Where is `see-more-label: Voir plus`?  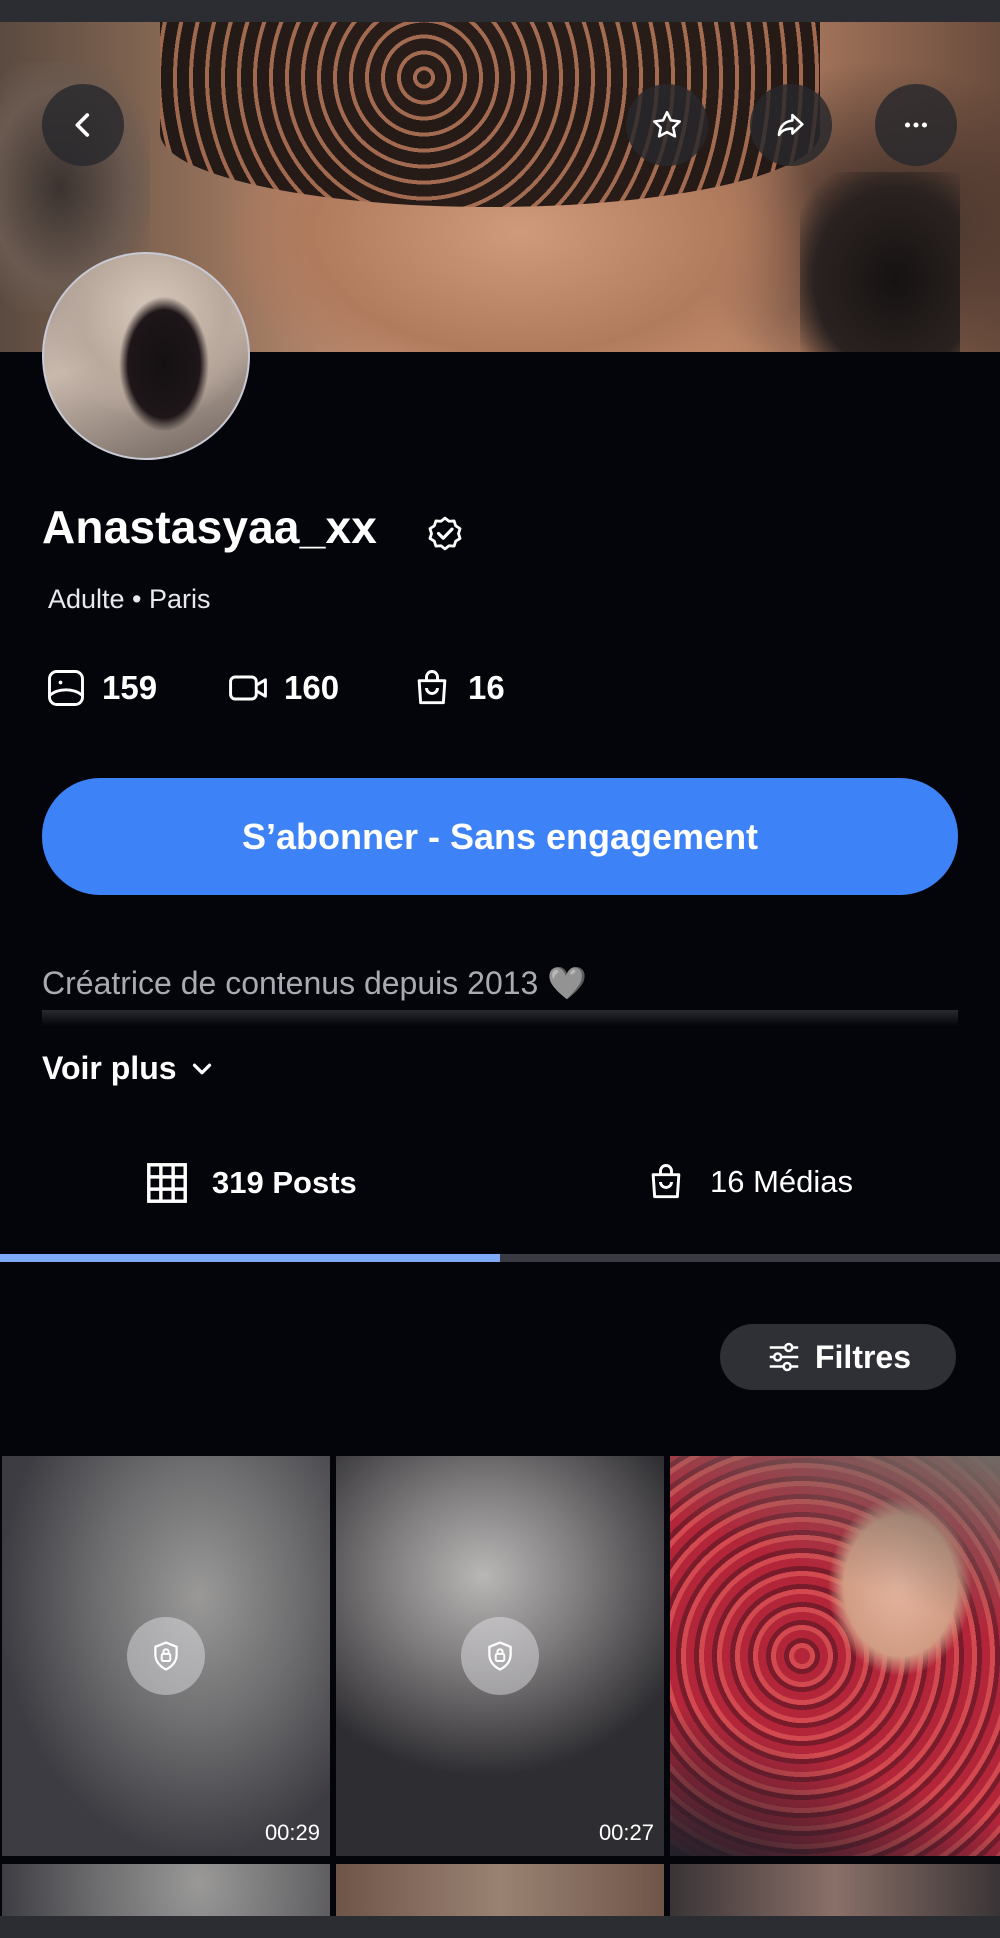
see-more-label: Voir plus is located at coordinates (109, 1068).